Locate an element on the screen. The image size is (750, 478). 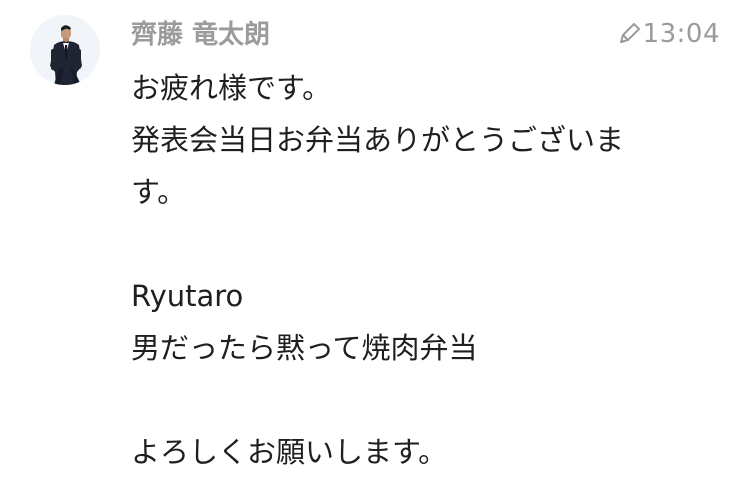
message-line: す。 is located at coordinates (159, 192).